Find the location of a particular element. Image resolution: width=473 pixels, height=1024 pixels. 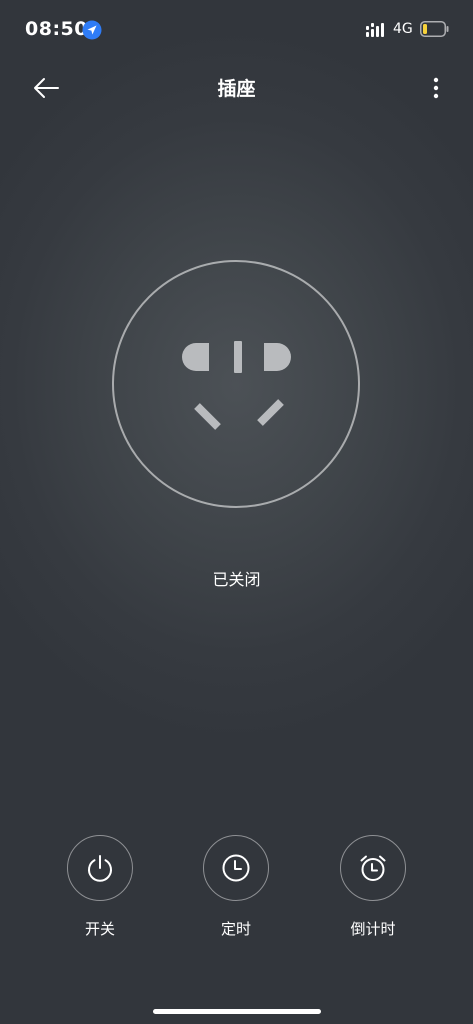

schedule-button: 定时 is located at coordinates (236, 887).